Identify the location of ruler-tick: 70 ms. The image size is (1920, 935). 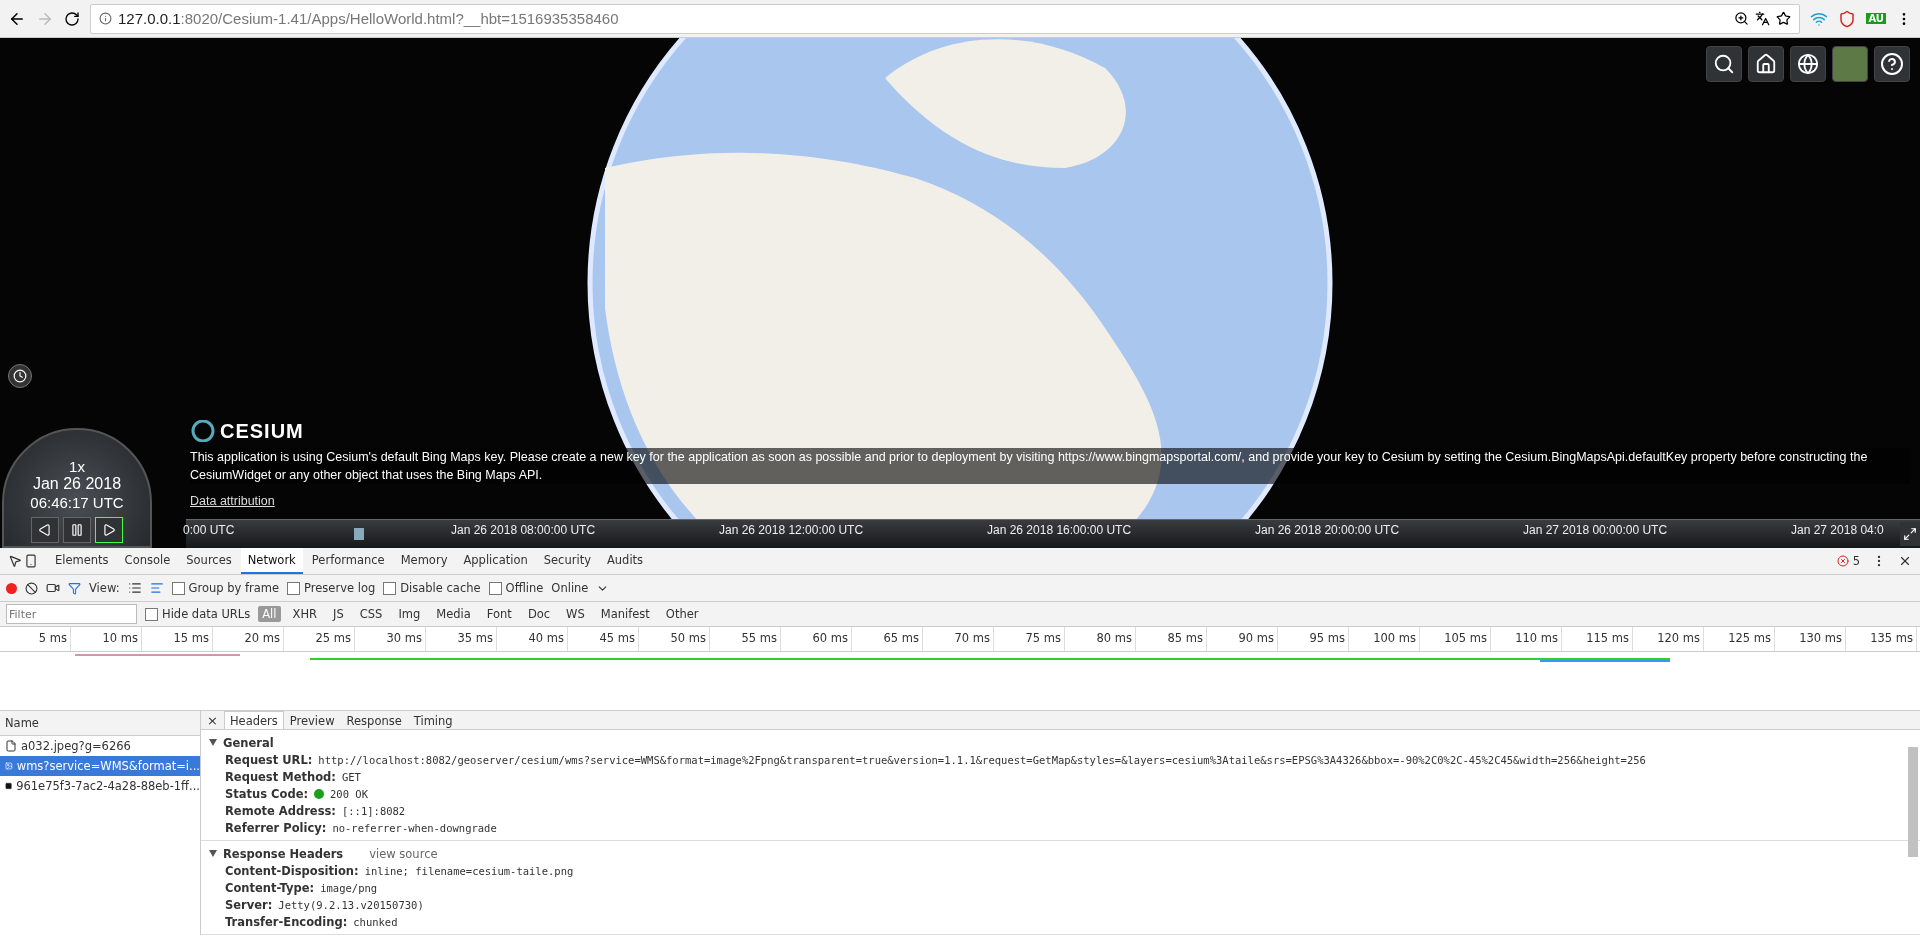
(958, 639).